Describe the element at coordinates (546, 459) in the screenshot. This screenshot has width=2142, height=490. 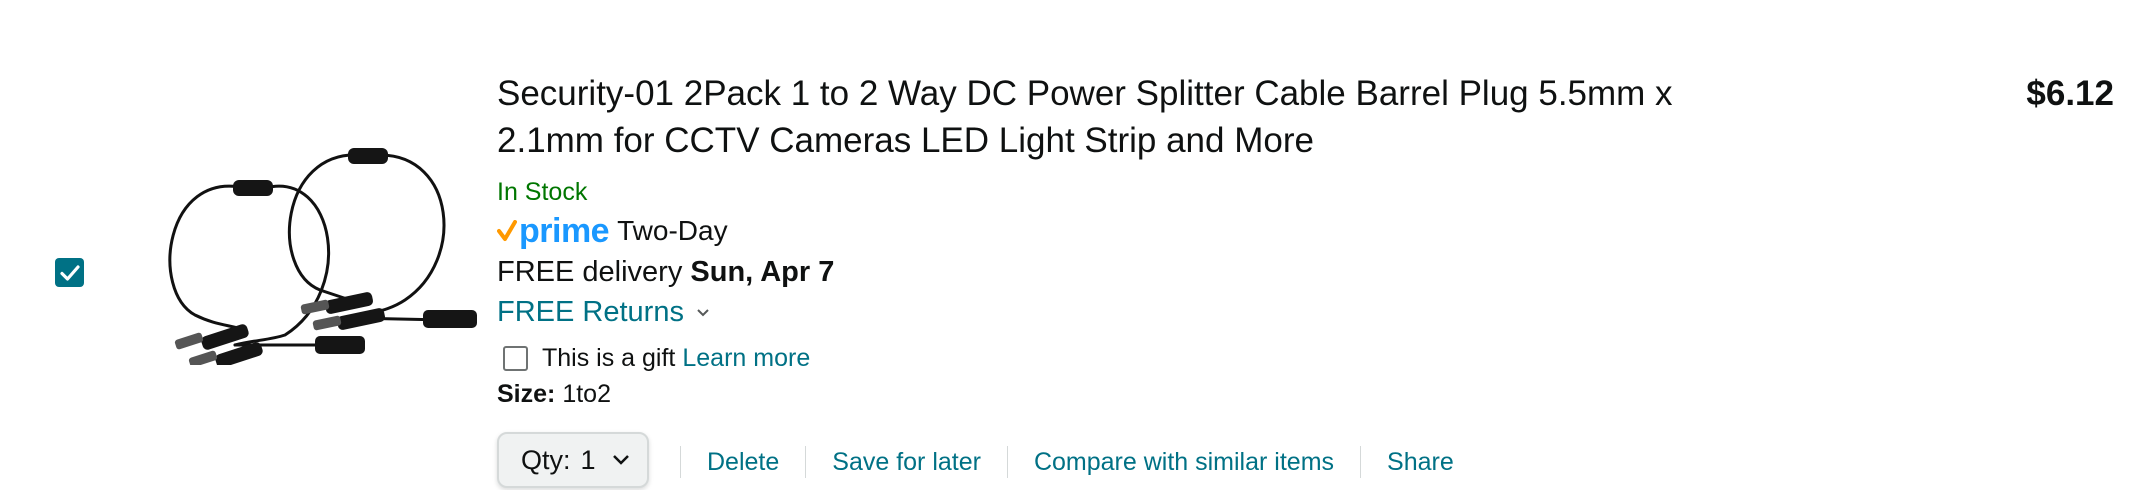
I see `quantity-label: Qty:` at that location.